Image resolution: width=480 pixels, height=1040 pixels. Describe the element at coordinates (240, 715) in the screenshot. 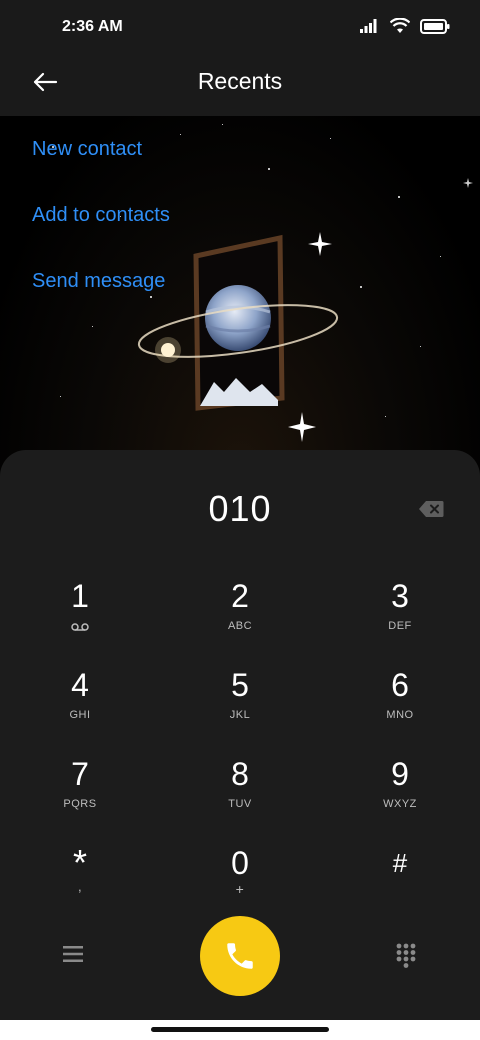

I see `key-letters: JKL` at that location.